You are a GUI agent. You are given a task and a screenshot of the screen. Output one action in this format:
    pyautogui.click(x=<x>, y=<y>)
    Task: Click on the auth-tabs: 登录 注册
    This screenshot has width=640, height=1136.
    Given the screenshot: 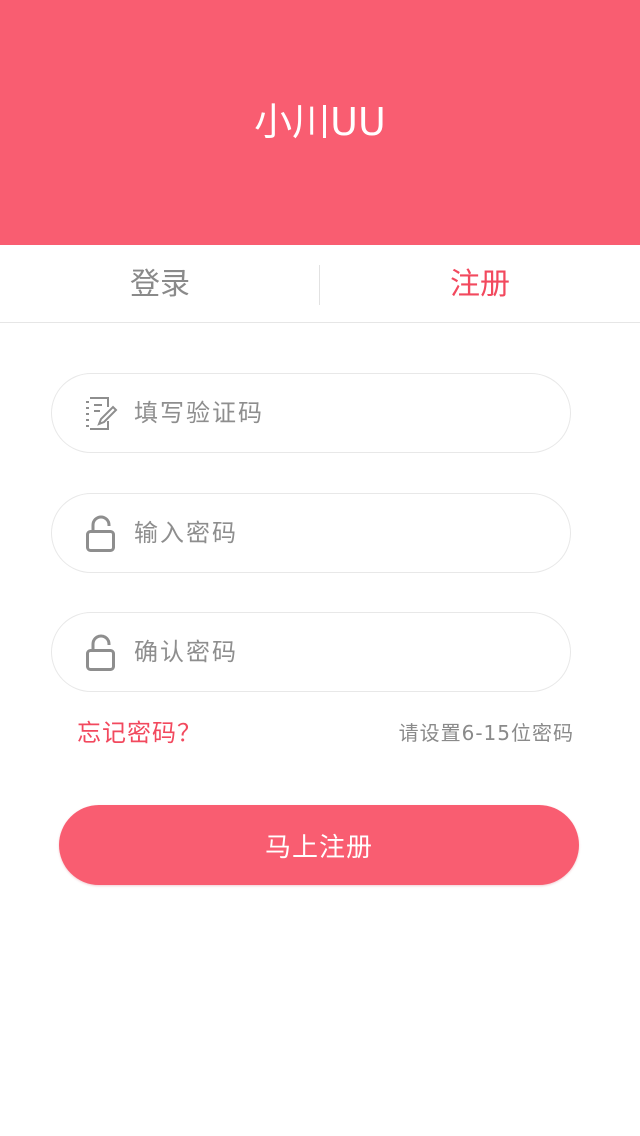 What is the action you would take?
    pyautogui.click(x=320, y=284)
    